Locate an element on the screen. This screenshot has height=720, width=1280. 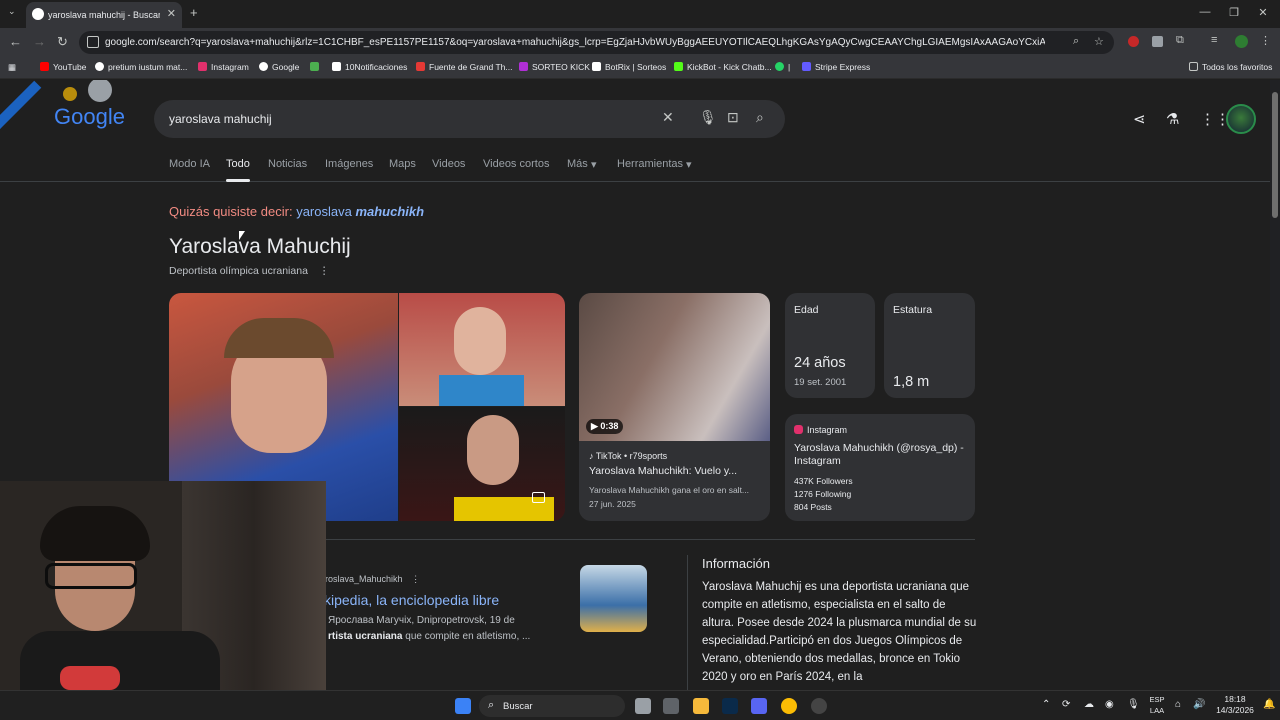
new-tab-icon: + is located at coordinates (194, 12).